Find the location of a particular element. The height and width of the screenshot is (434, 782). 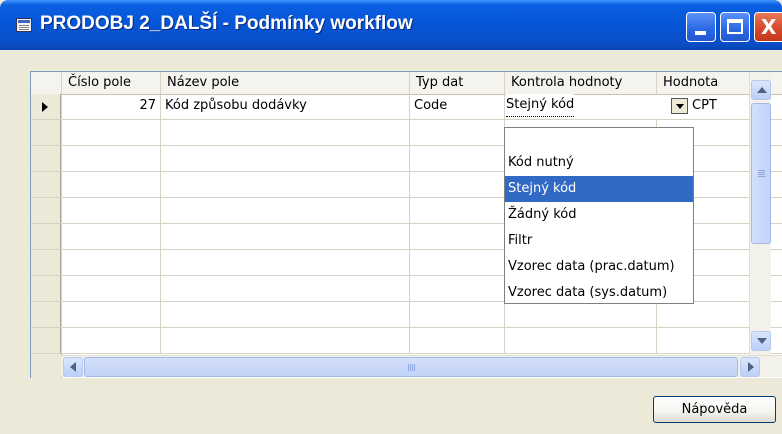

horizontal-scroll-thumb is located at coordinates (411, 367).